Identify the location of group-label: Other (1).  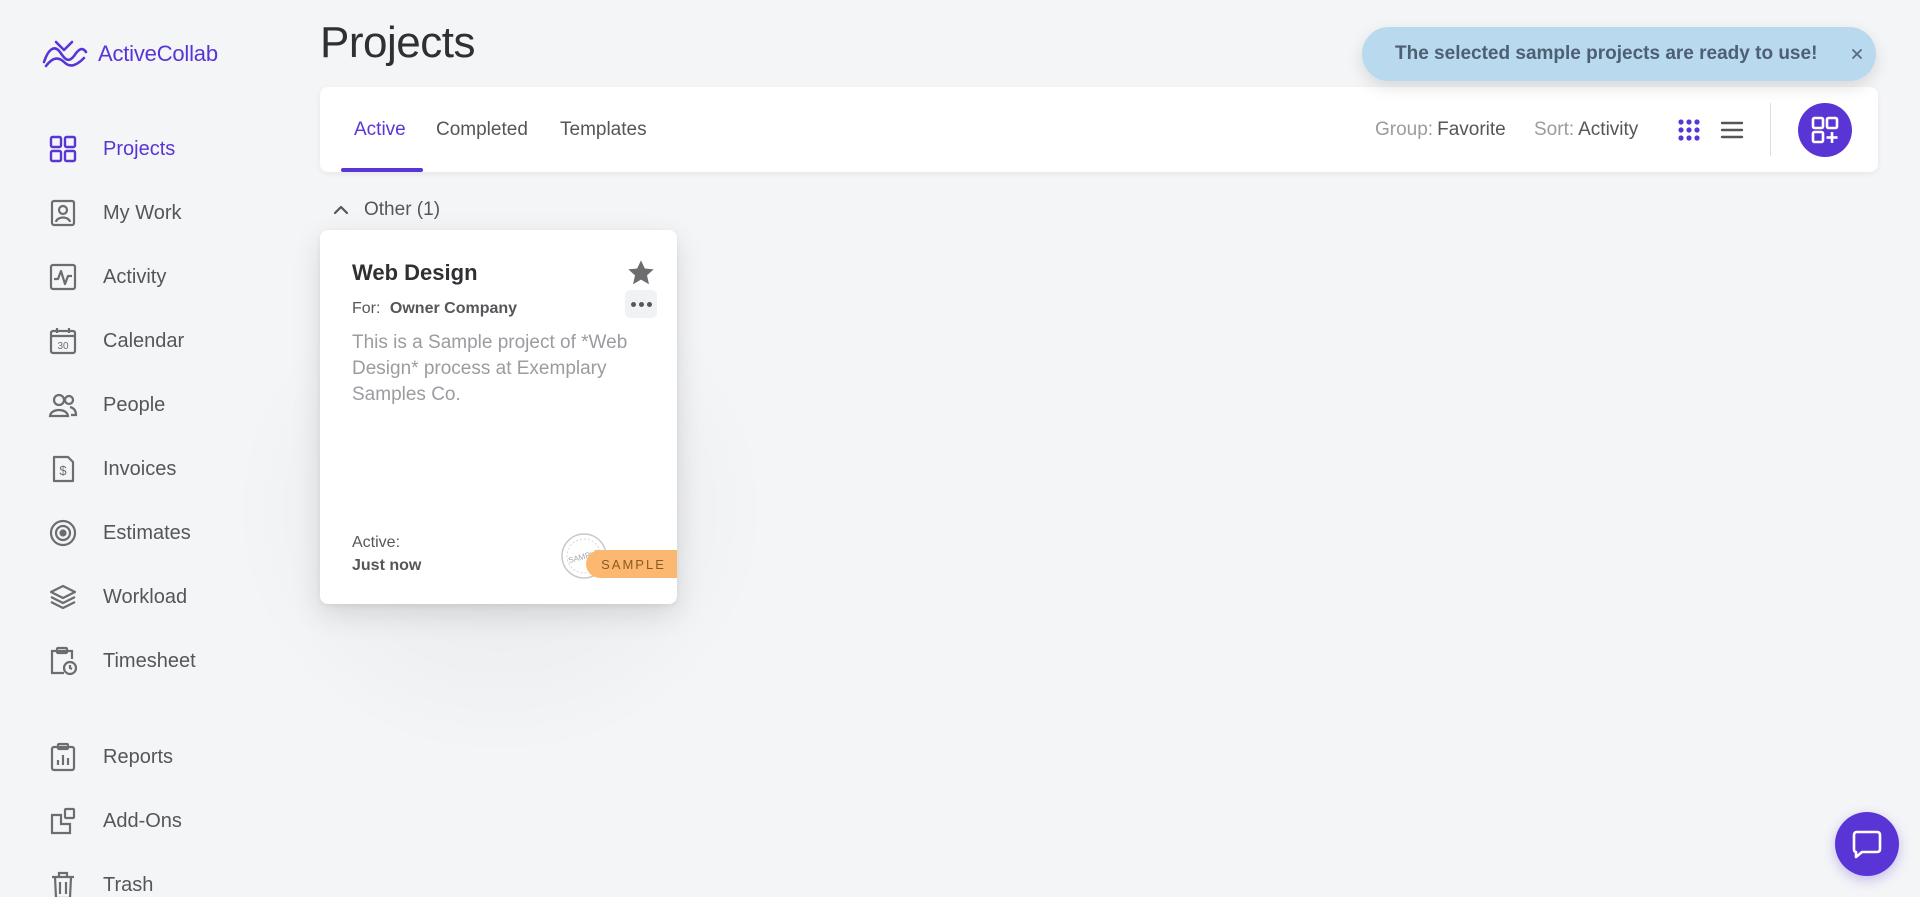
(402, 209).